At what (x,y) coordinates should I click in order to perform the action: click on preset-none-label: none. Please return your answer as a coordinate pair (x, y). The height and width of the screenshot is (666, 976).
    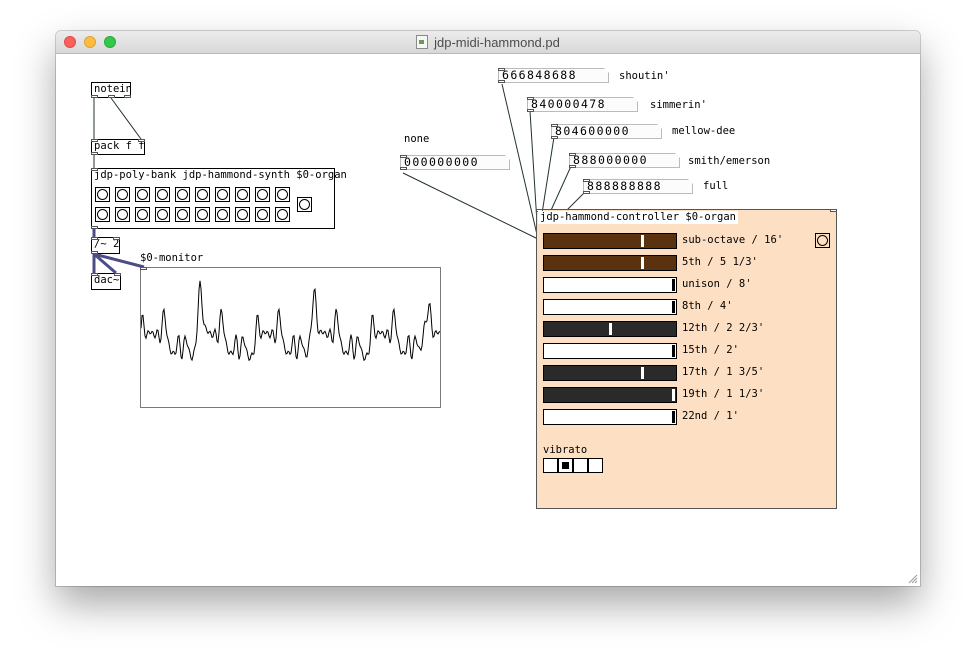
    Looking at the image, I should click on (417, 139).